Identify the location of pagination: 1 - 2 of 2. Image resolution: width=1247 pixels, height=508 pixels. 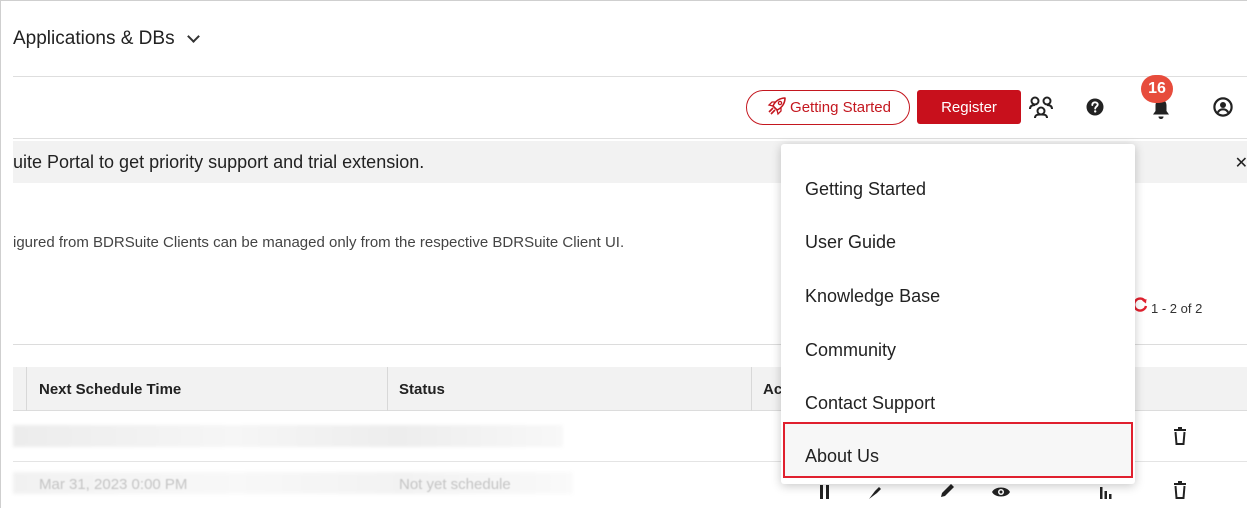
(1168, 306).